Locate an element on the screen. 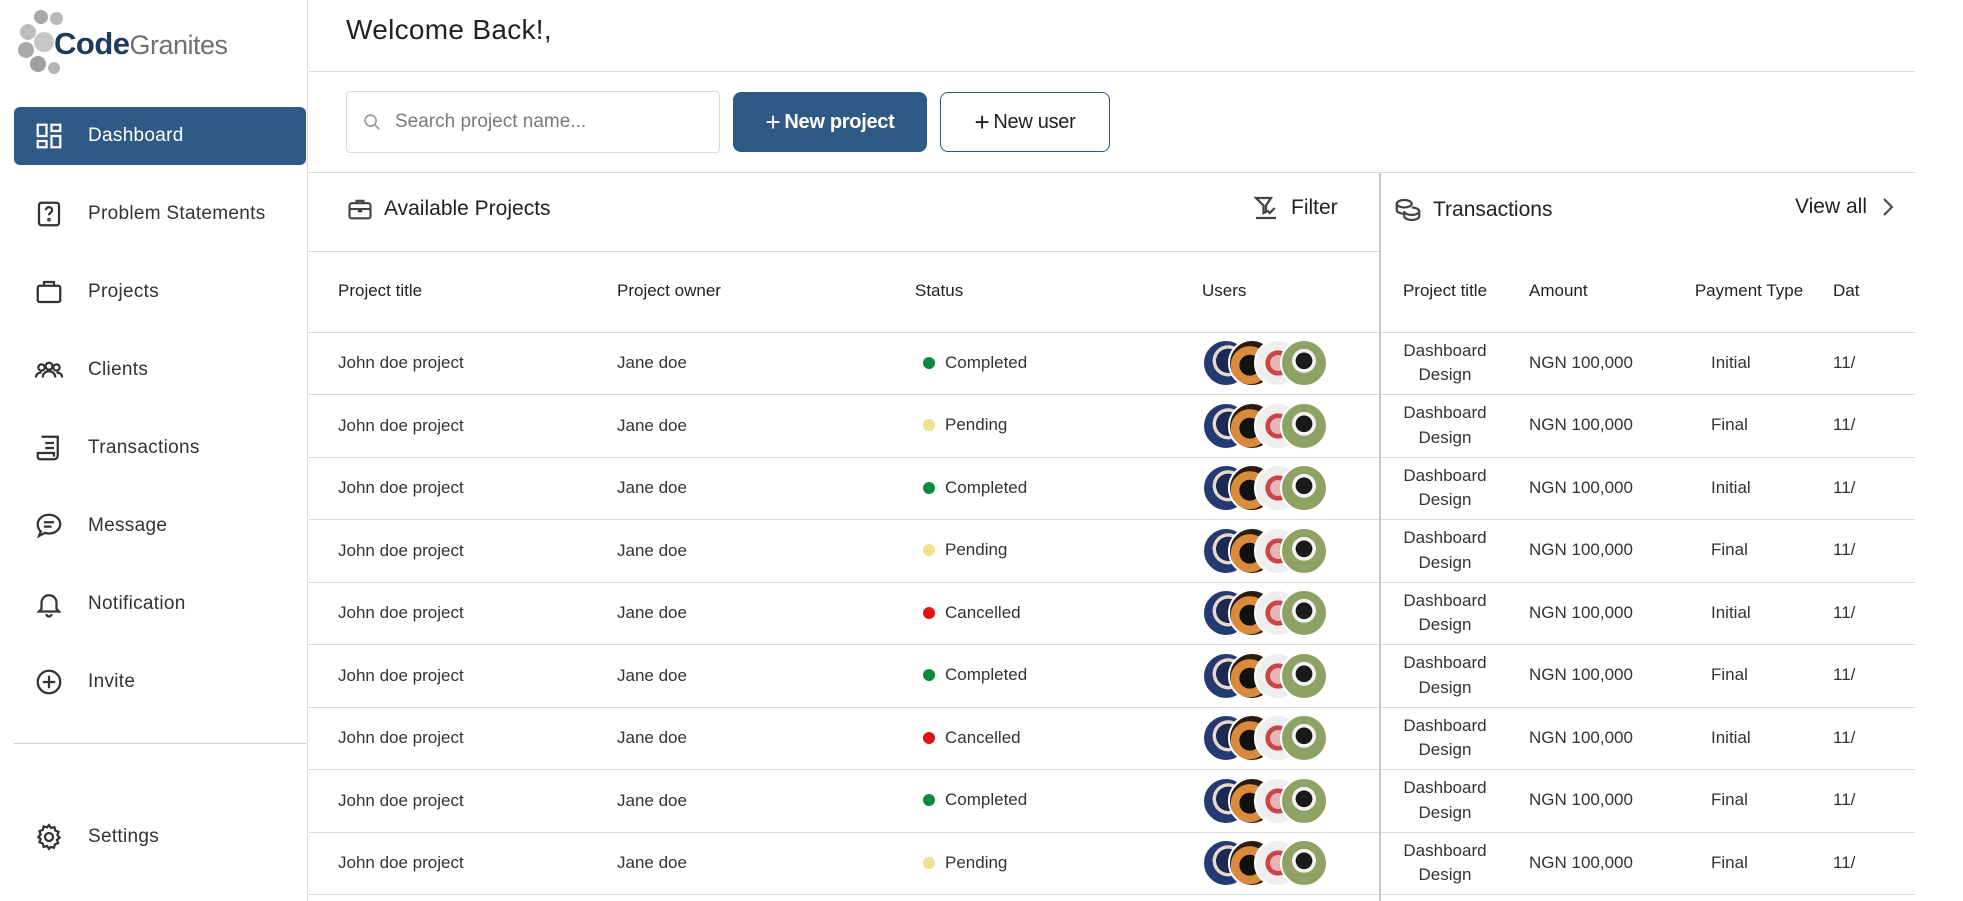 This screenshot has height=901, width=1963. filter-button: Filter is located at coordinates (1294, 208).